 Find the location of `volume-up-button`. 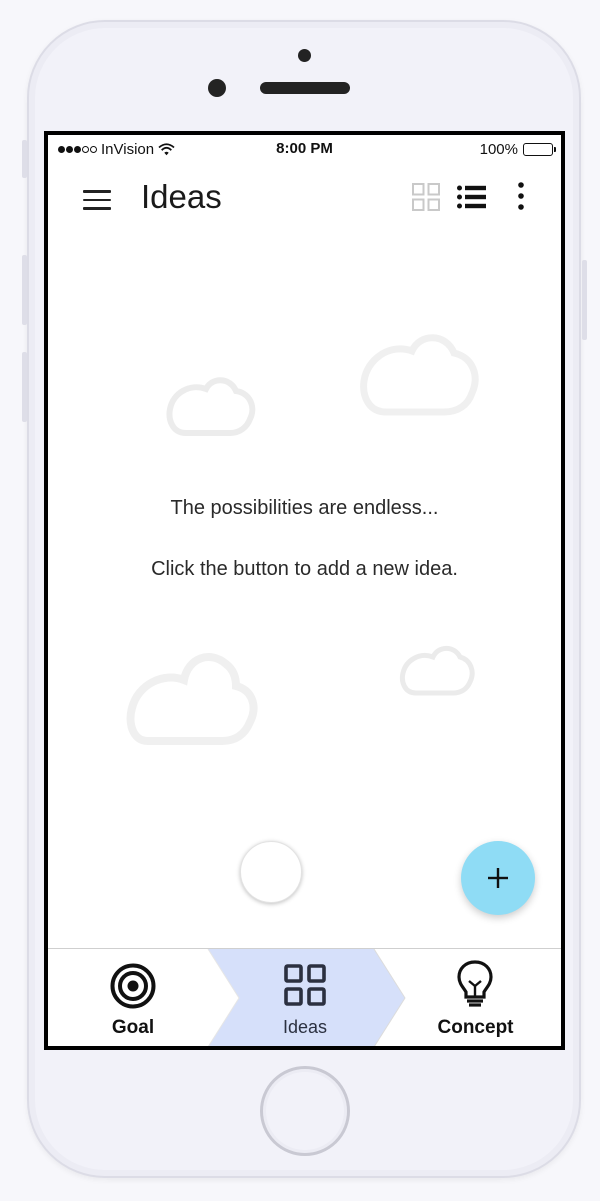

volume-up-button is located at coordinates (24, 290).